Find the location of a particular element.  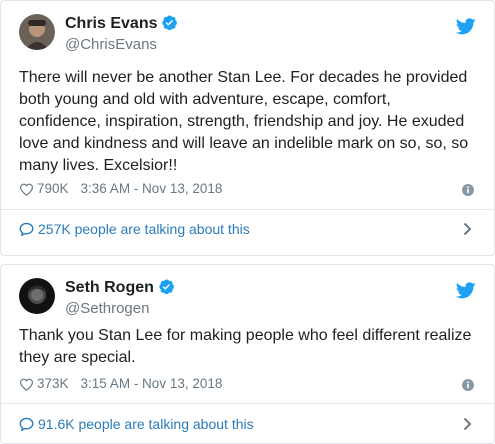

tweet-timestamp: 3:36 AM - Nov 13, 2018 is located at coordinates (152, 189).